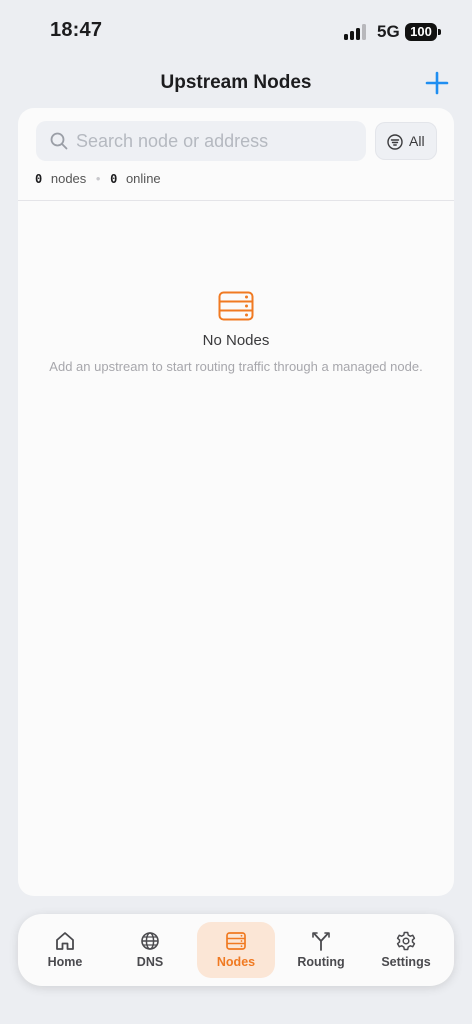 Image resolution: width=472 pixels, height=1024 pixels. I want to click on signal-icon, so click(357, 32).